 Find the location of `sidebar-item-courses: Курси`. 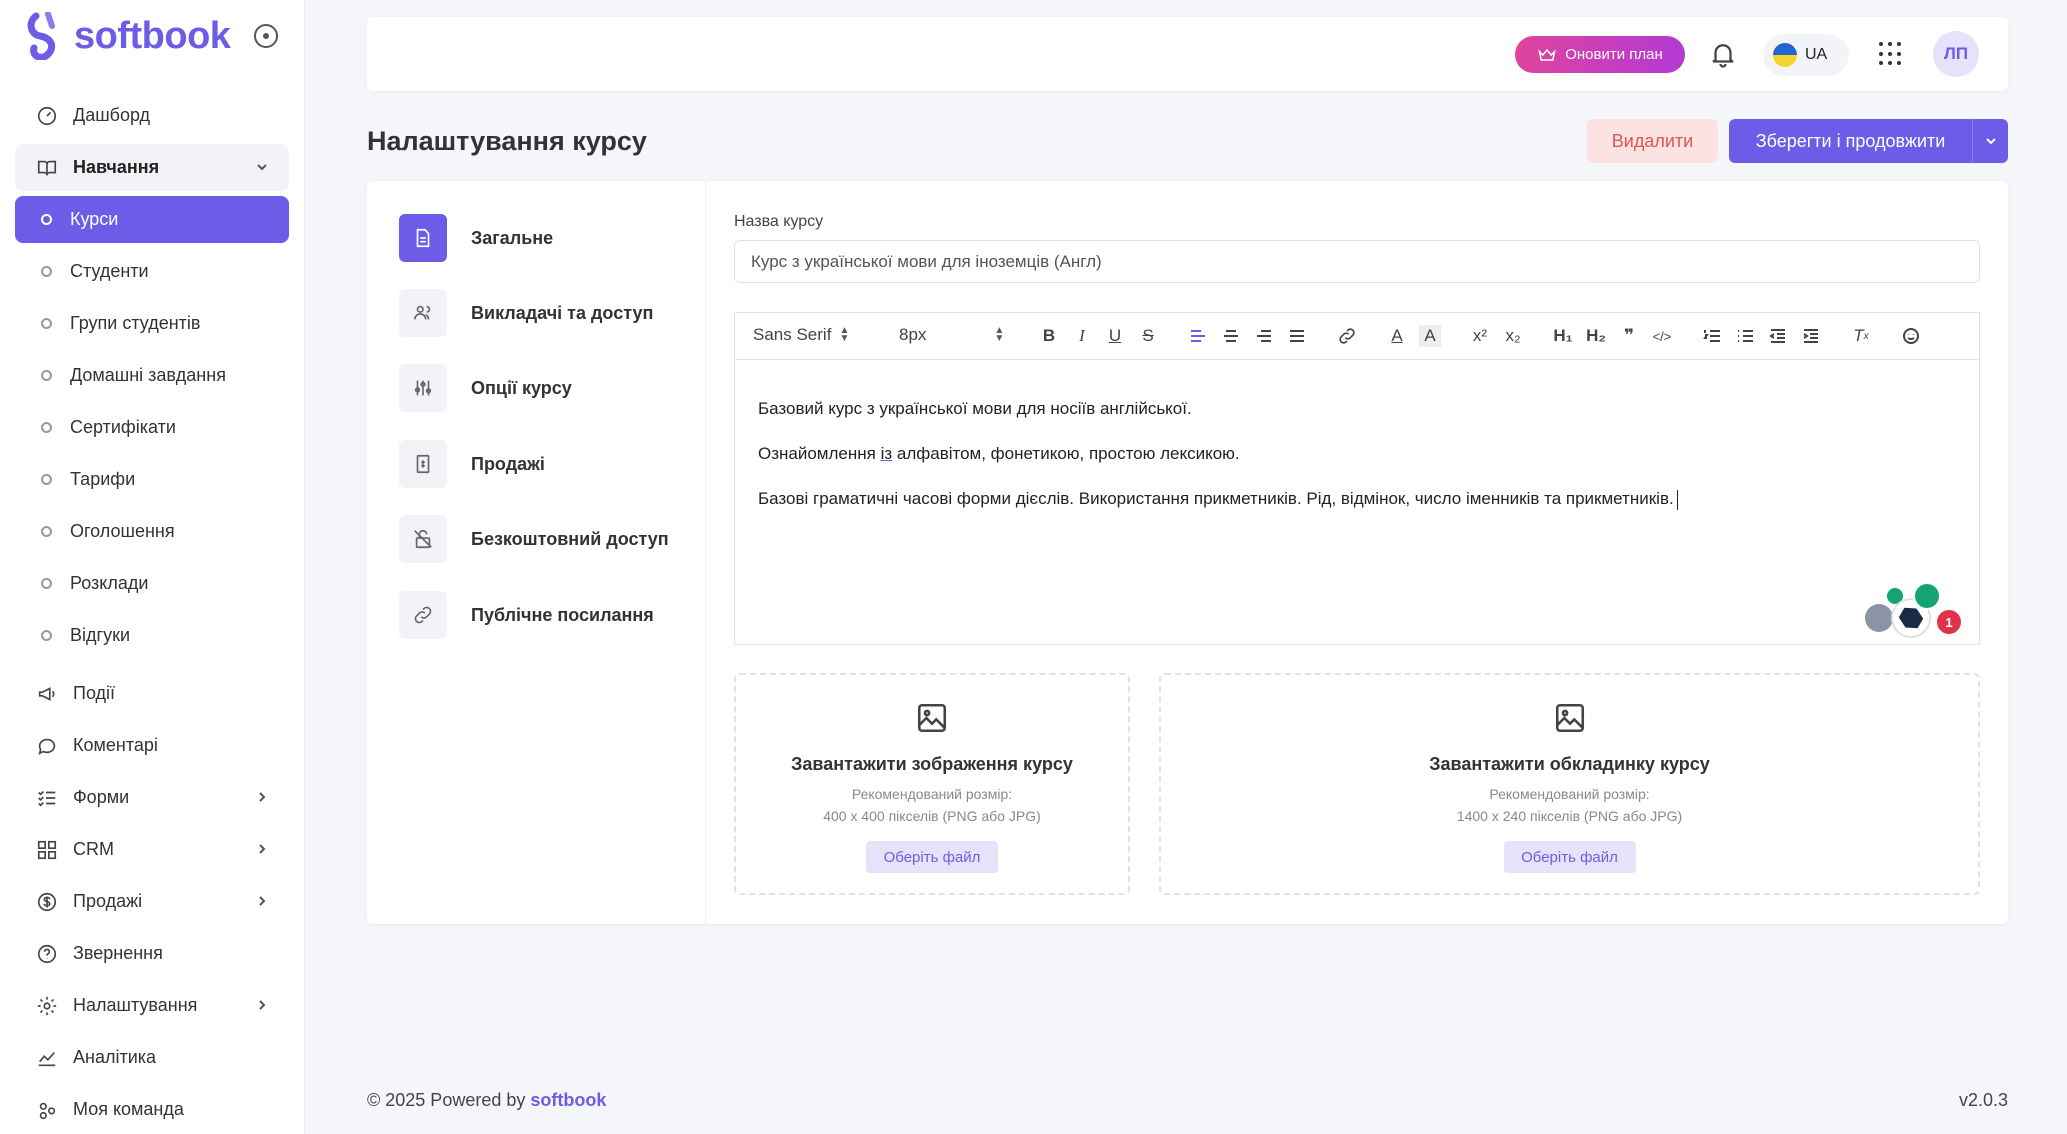

sidebar-item-courses: Курси is located at coordinates (152, 219).